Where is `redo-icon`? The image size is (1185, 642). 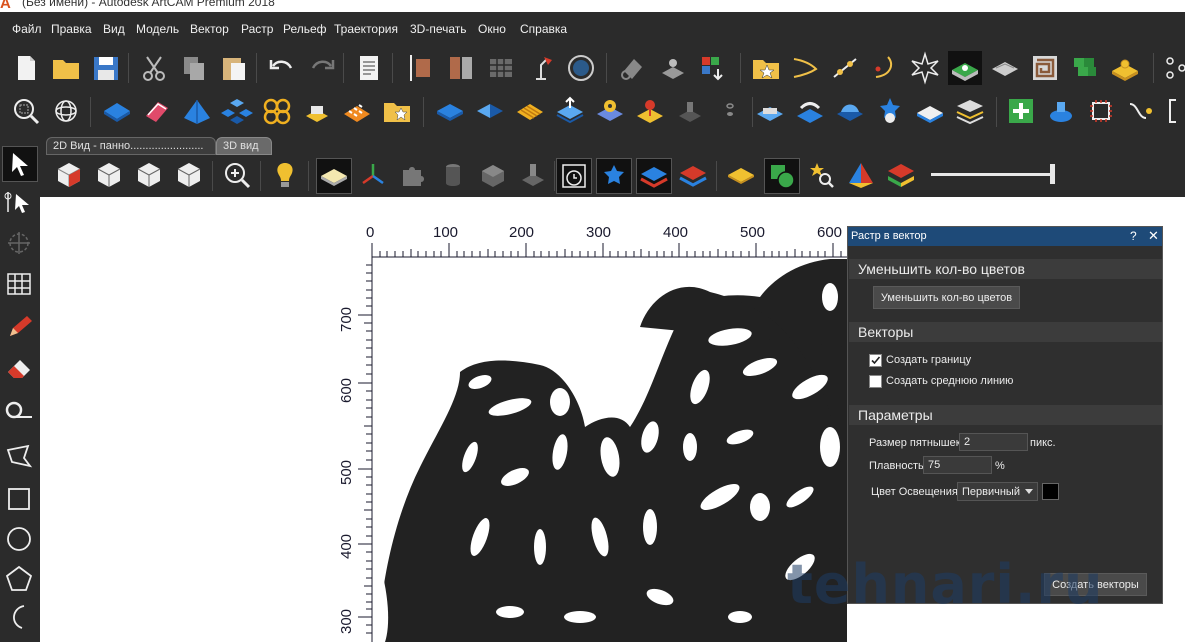
redo-icon is located at coordinates (322, 68).